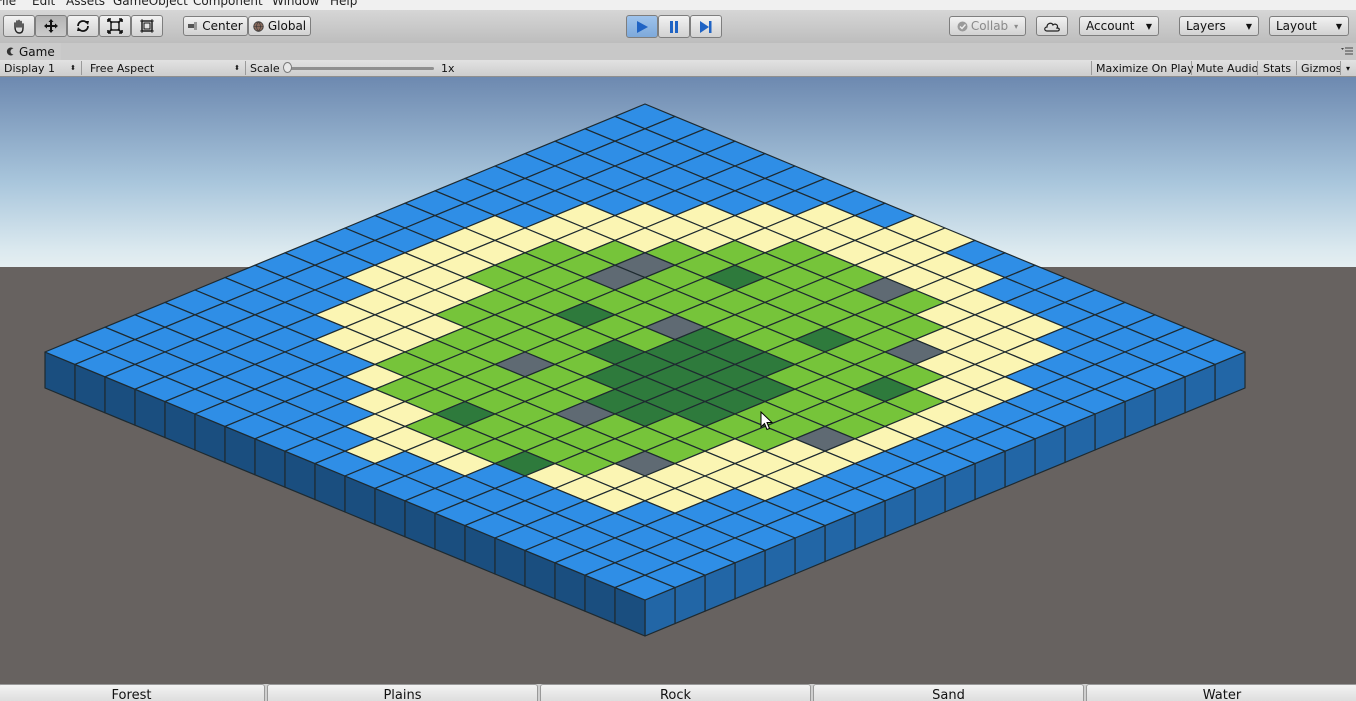 The height and width of the screenshot is (701, 1356). What do you see at coordinates (150, 4) in the screenshot?
I see `menu-gameobject: GameObject` at bounding box center [150, 4].